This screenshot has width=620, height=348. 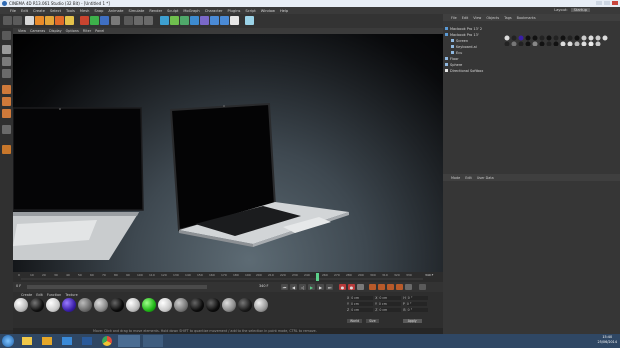 What do you see at coordinates (268, 11) in the screenshot?
I see `menu-window: Window` at bounding box center [268, 11].